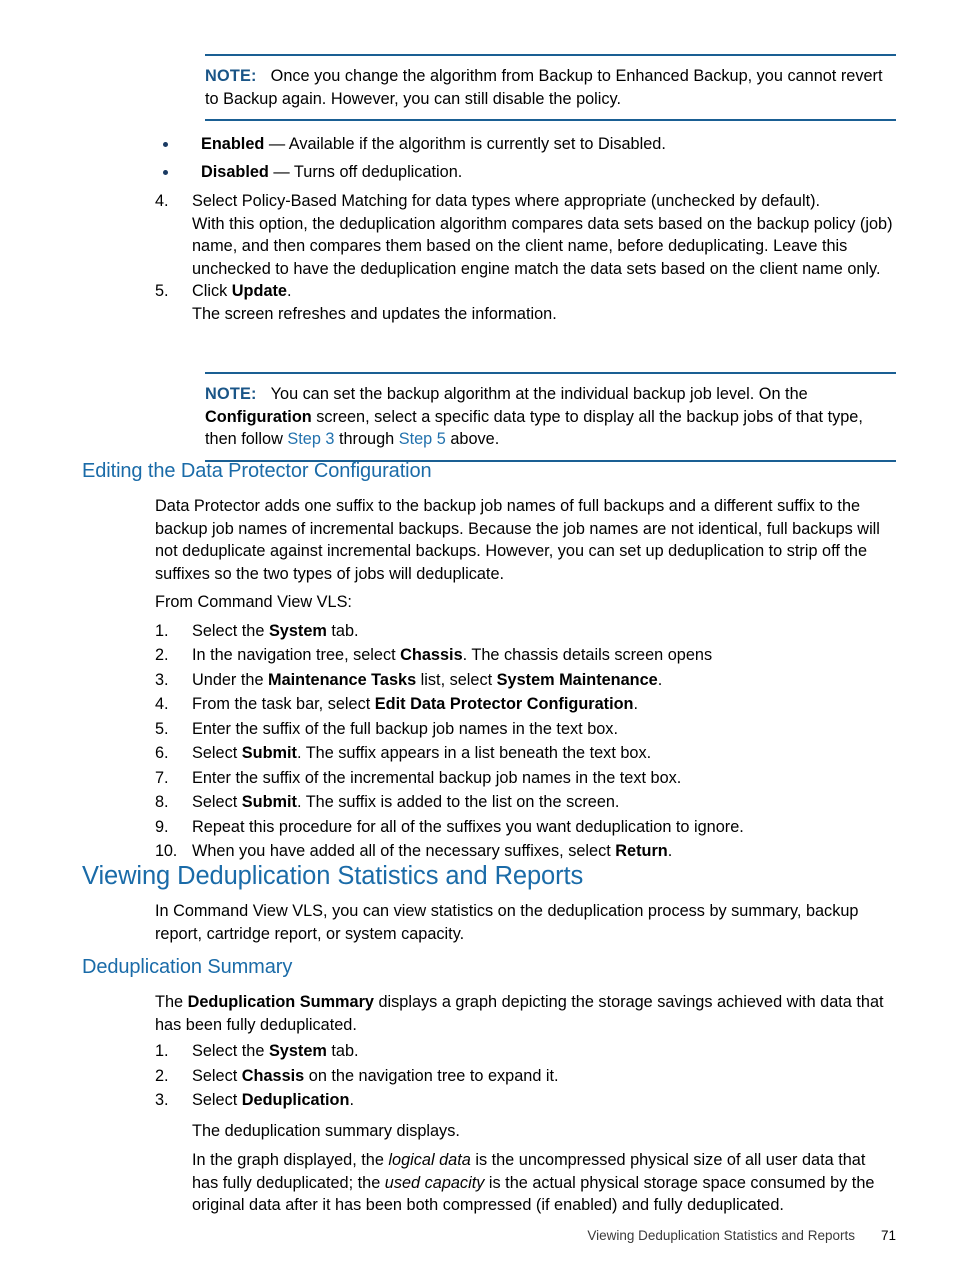 The height and width of the screenshot is (1271, 954). What do you see at coordinates (162, 753) in the screenshot?
I see `step-number: 6.` at bounding box center [162, 753].